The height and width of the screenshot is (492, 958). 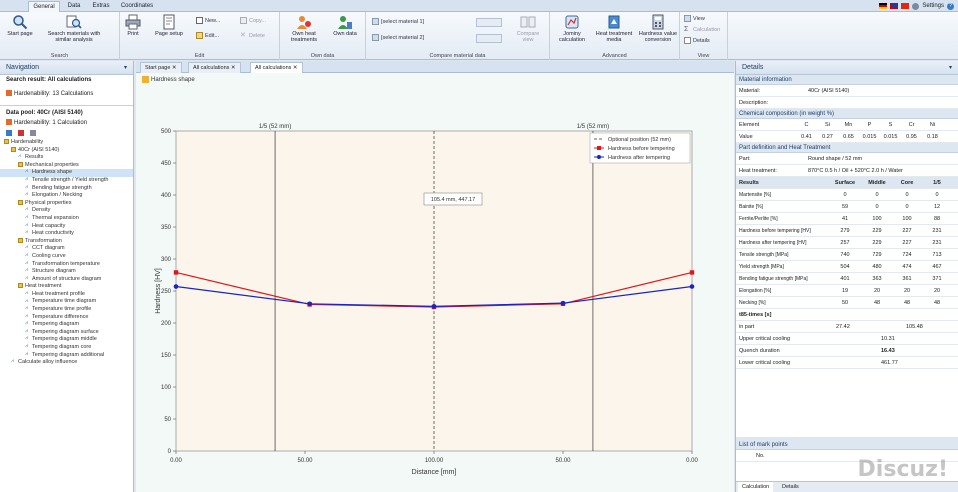 What do you see at coordinates (697, 41) in the screenshot?
I see `details-view-button: Details` at bounding box center [697, 41].